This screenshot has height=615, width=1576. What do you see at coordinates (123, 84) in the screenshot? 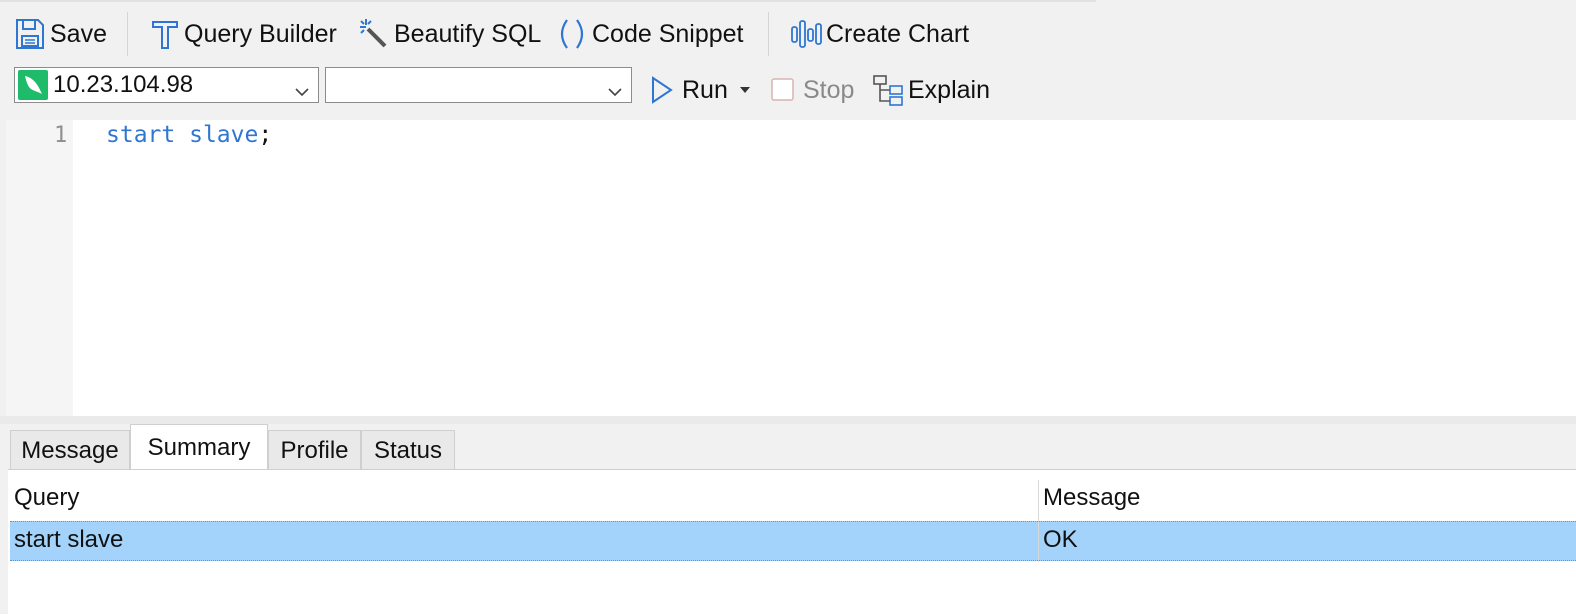
I see `connection-value: 10.23.104.98` at bounding box center [123, 84].